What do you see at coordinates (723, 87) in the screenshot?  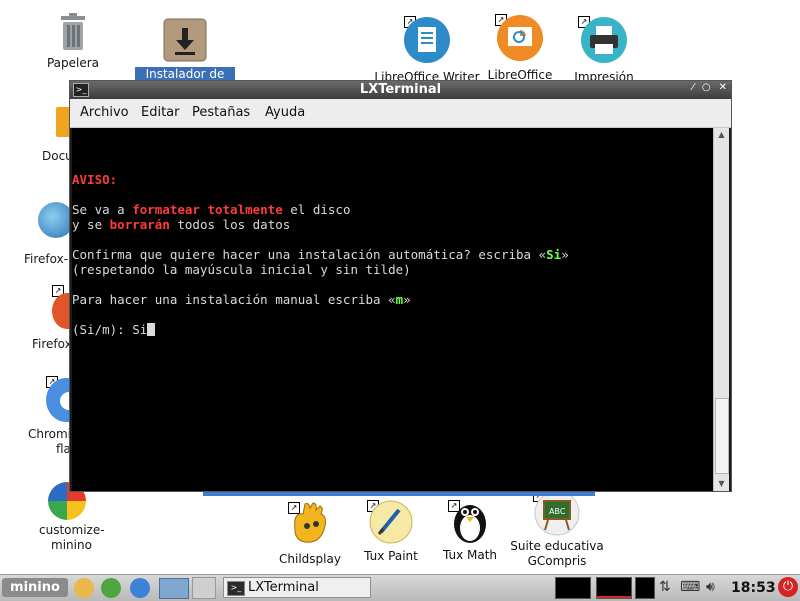 I see `close-icon: ✕` at bounding box center [723, 87].